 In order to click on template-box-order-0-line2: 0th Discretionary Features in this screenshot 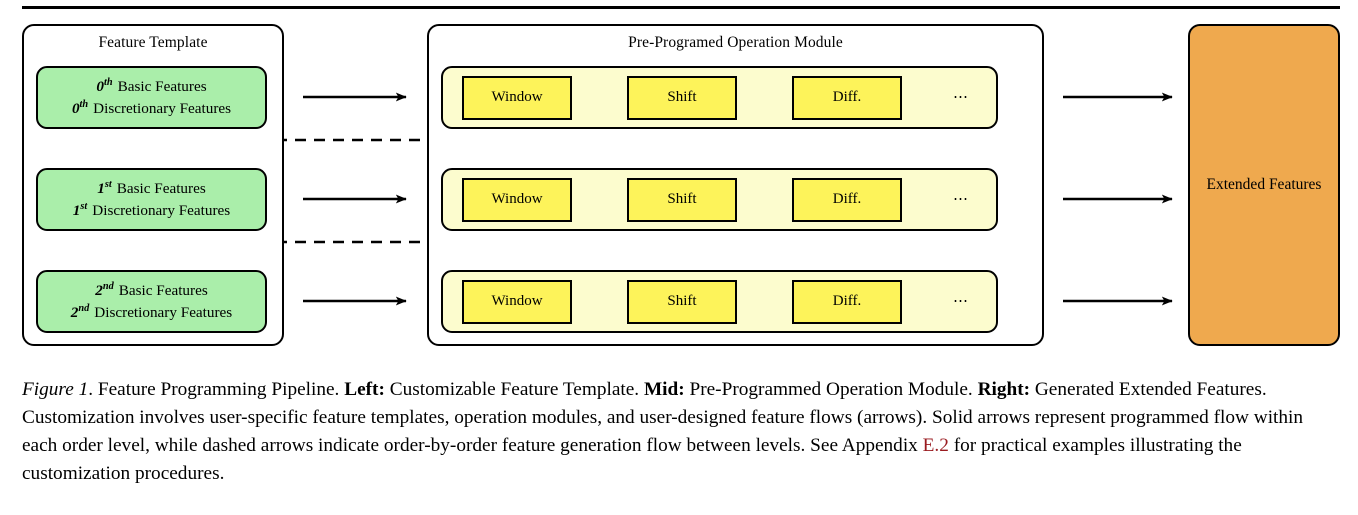, I will do `click(151, 107)`.